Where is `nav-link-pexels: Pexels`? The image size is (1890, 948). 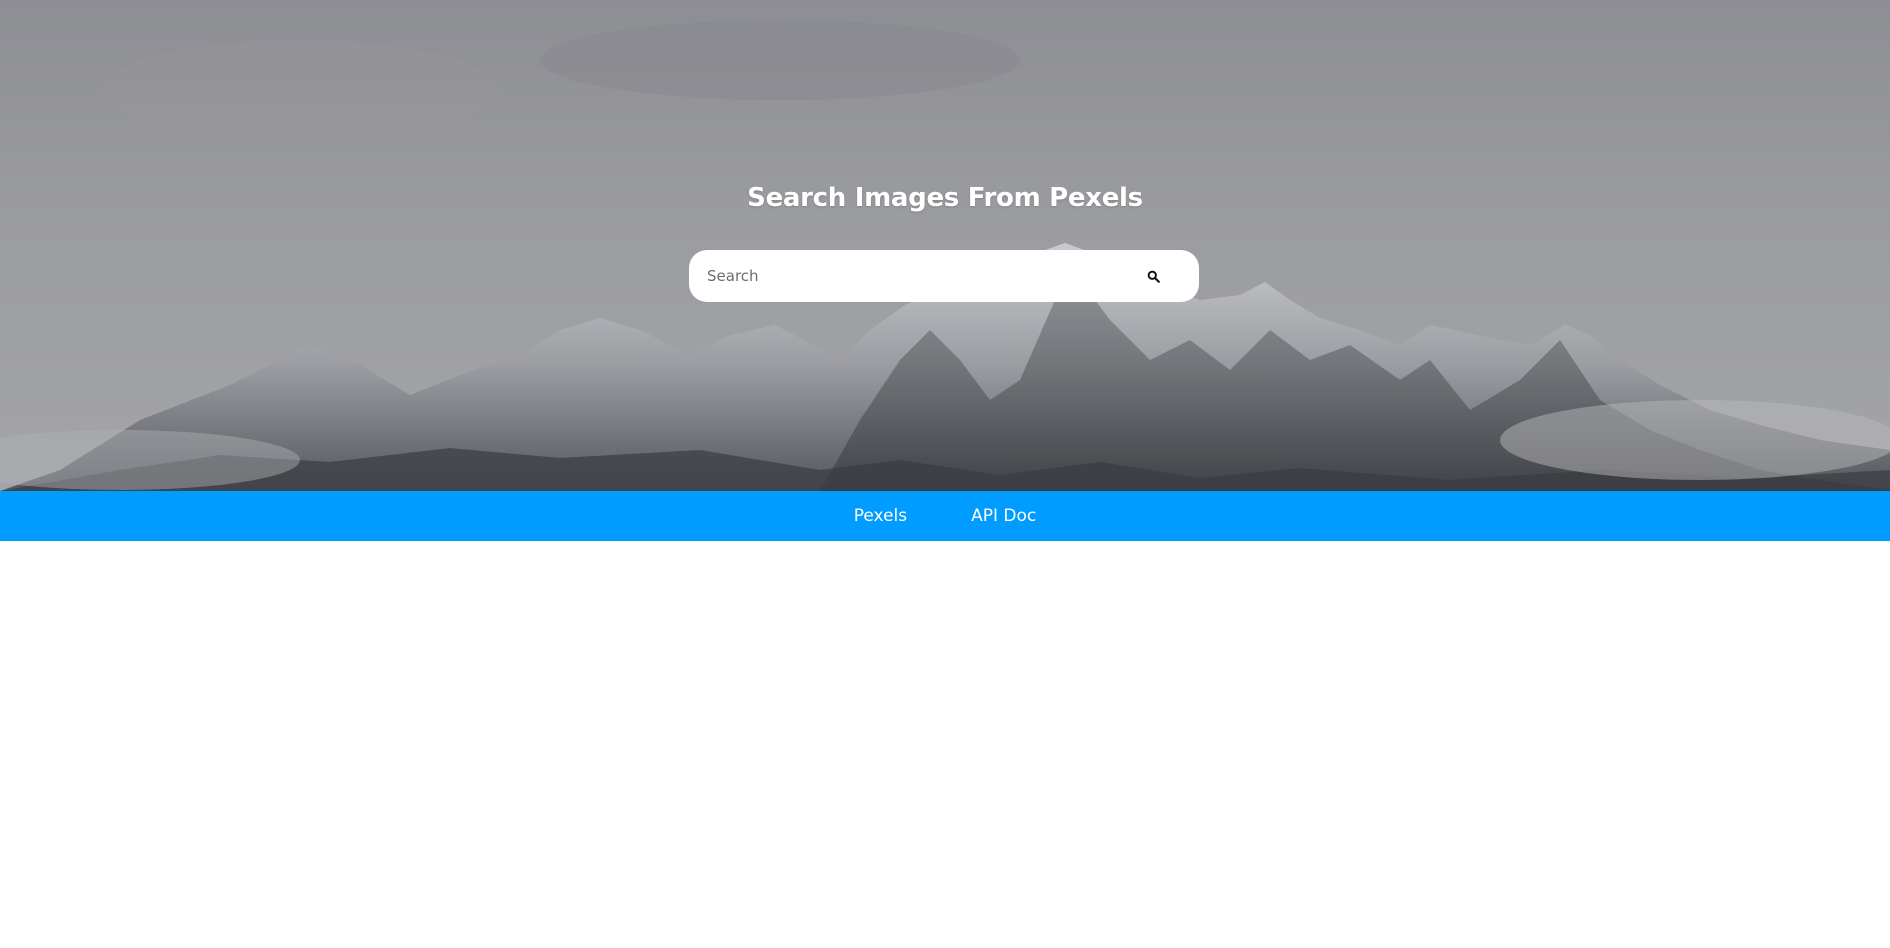
nav-link-pexels: Pexels is located at coordinates (880, 516).